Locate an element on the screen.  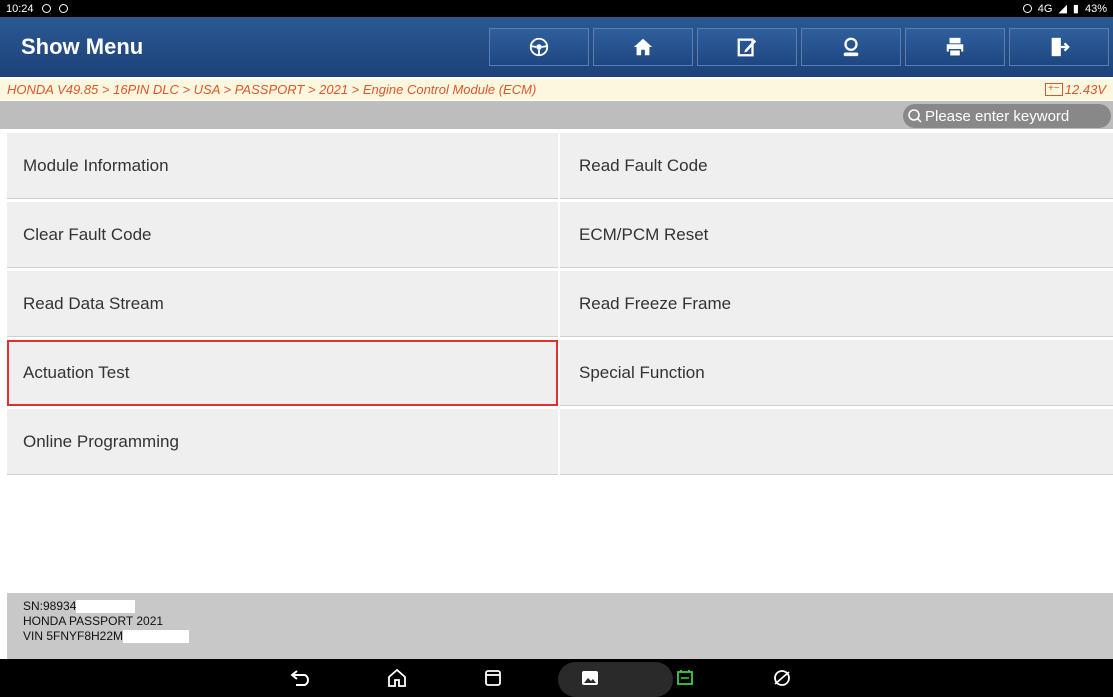
recent-apps-icon is located at coordinates (493, 678).